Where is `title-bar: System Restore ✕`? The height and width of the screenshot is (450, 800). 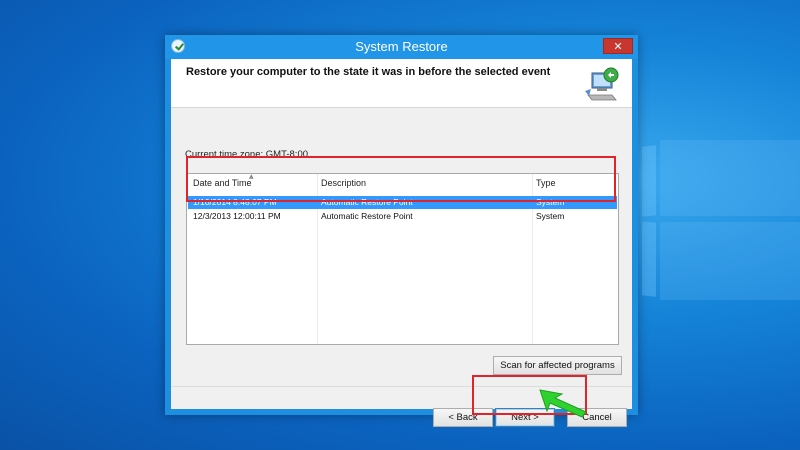
title-bar: System Restore ✕ is located at coordinates (401, 47).